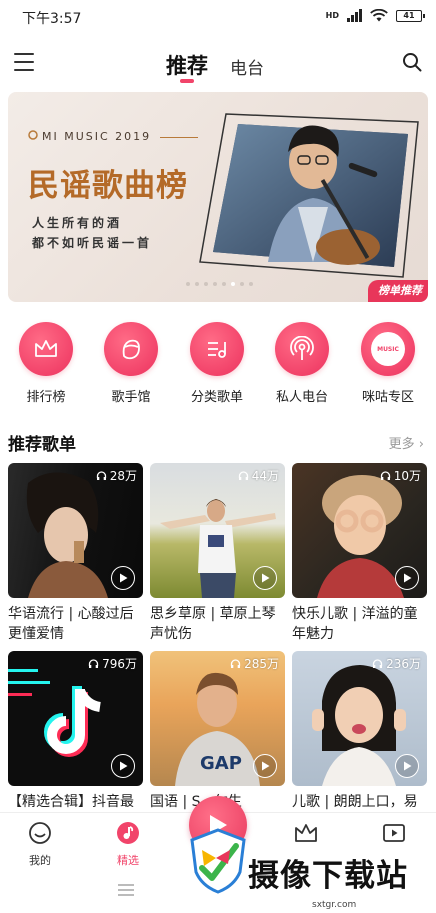 This screenshot has width=436, height=913. Describe the element at coordinates (359, 718) in the screenshot. I see `playlist-cover: 236万` at that location.